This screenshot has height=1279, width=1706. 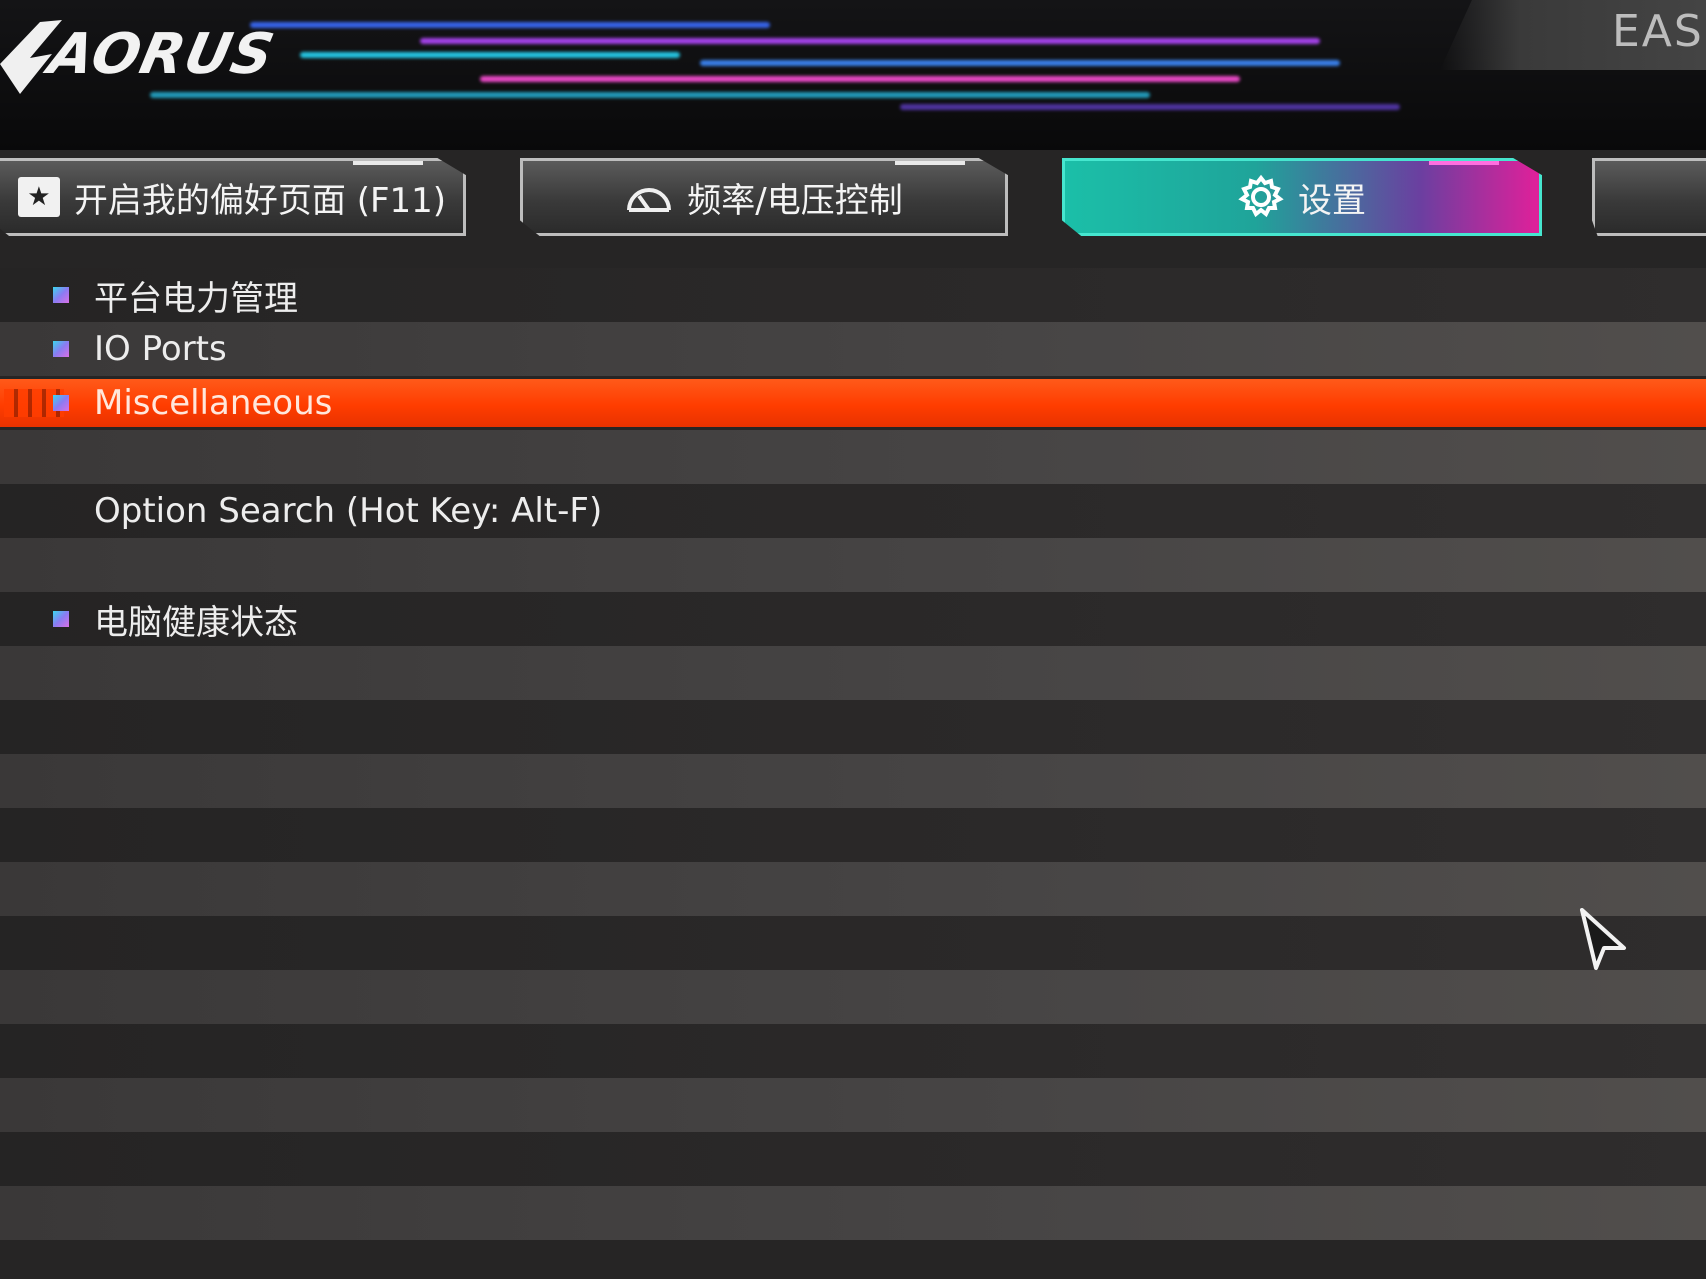 What do you see at coordinates (1658, 31) in the screenshot?
I see `easy-mode-tab: EAS` at bounding box center [1658, 31].